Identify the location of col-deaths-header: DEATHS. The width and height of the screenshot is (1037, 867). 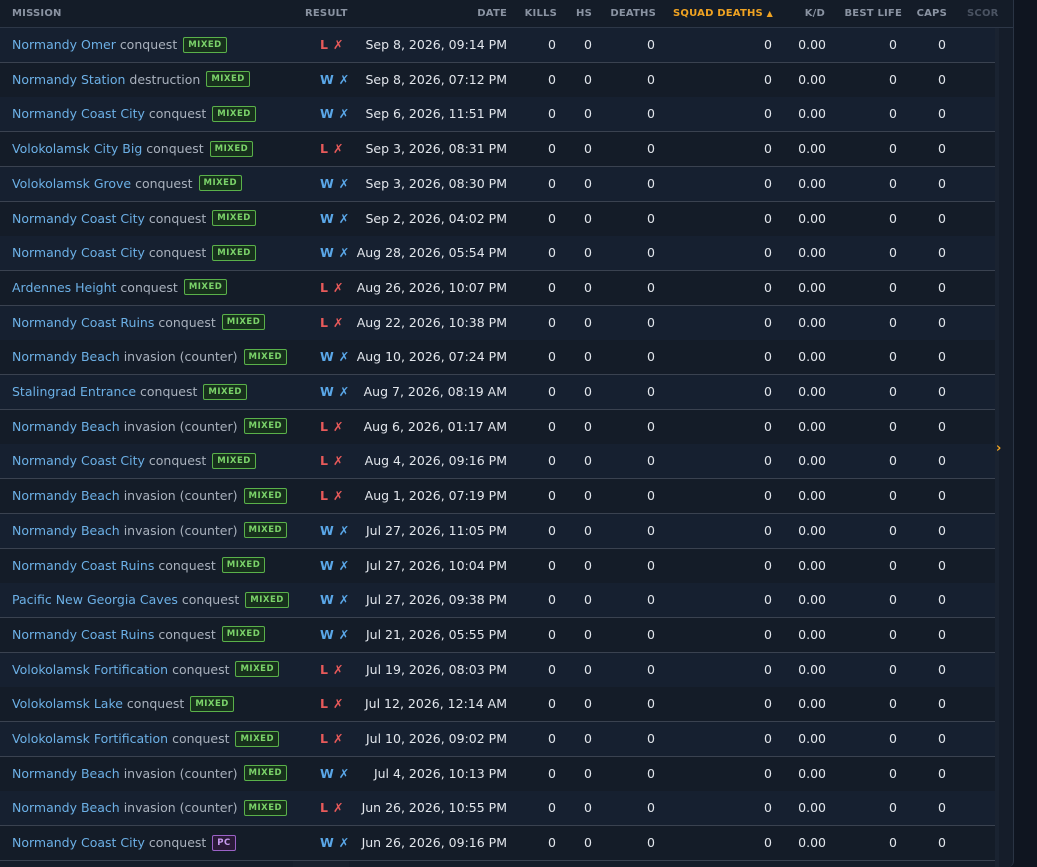
(633, 13).